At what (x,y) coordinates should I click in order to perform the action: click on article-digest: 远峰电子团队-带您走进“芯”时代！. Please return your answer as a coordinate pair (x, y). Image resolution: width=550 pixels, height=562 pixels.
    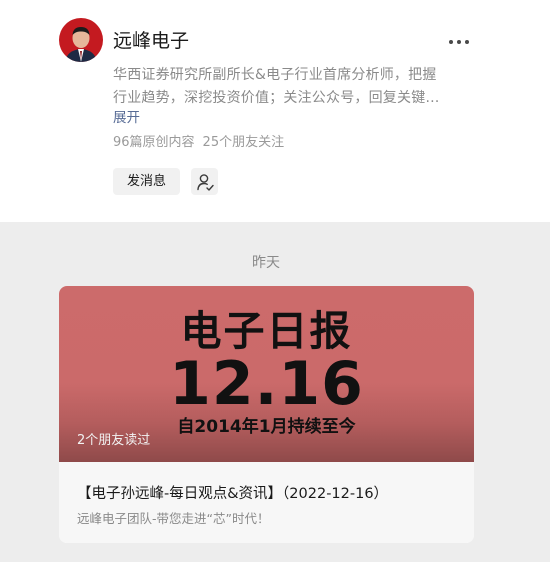
    Looking at the image, I should click on (173, 518).